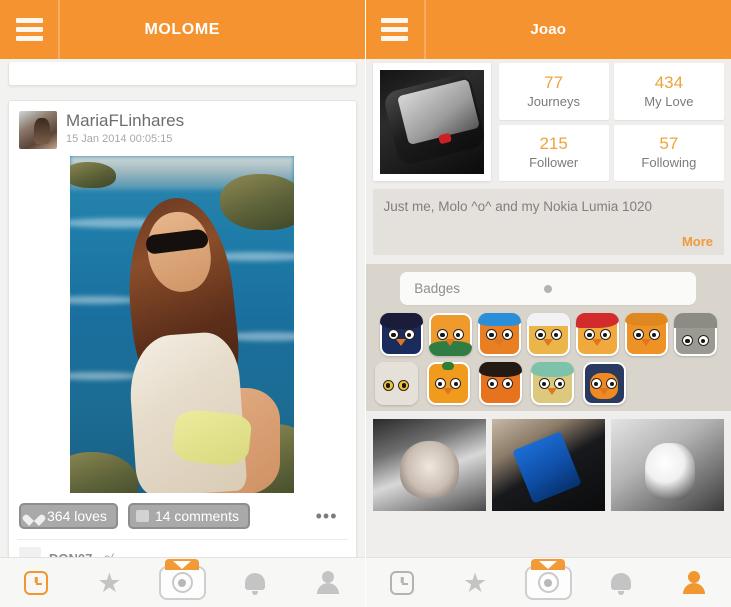  I want to click on owl-mummy-badge, so click(396, 383).